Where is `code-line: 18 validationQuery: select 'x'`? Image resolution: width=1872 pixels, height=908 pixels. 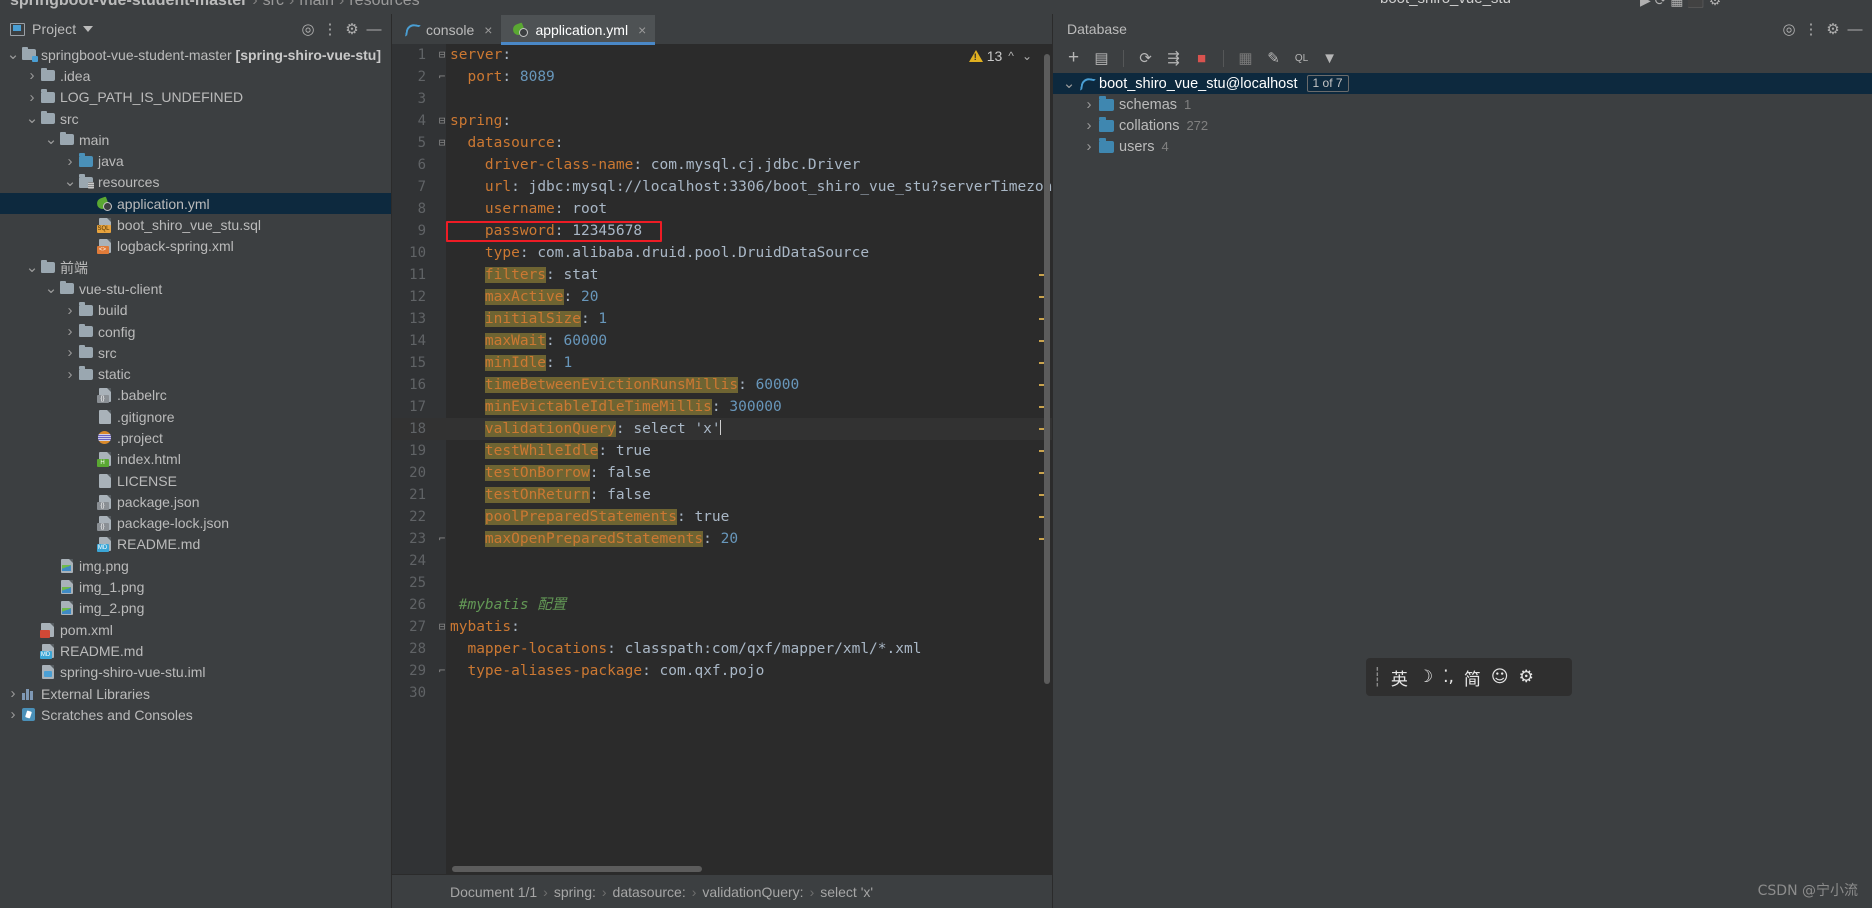
code-line: 18 validationQuery: select 'x' is located at coordinates (722, 429).